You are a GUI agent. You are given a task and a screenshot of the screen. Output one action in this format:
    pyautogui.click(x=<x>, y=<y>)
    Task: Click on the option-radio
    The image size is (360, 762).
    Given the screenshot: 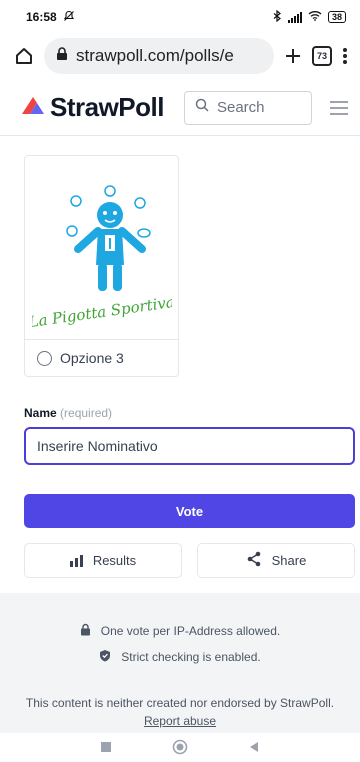 What is the action you would take?
    pyautogui.click(x=44, y=358)
    